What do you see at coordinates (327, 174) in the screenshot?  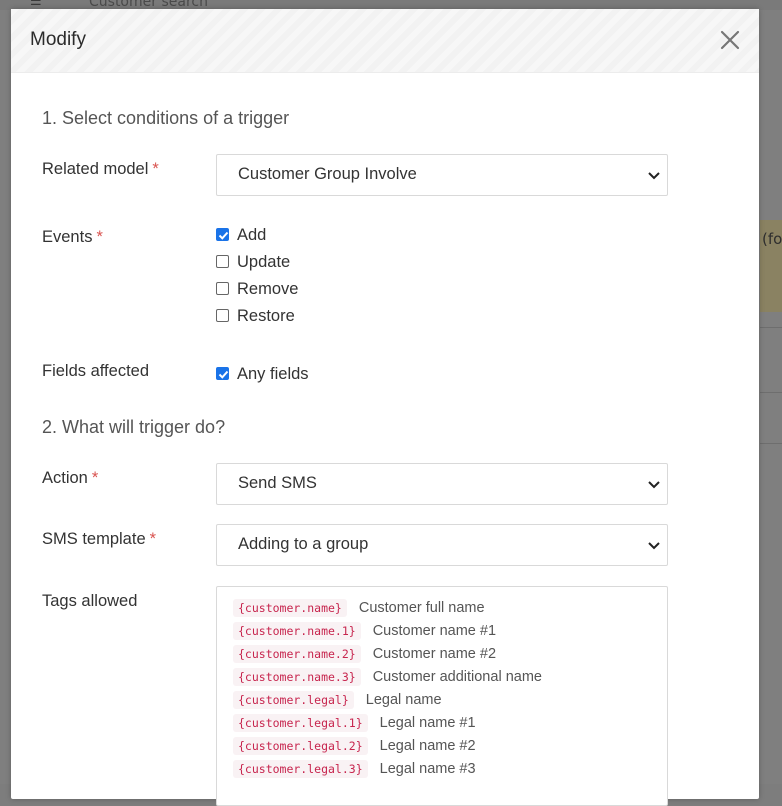 I see `related-model-value: Customer Group Involve` at bounding box center [327, 174].